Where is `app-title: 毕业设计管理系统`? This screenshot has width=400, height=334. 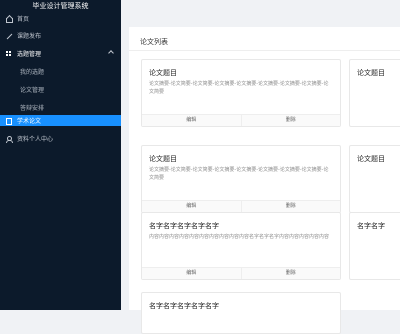
app-title: 毕业设计管理系统 is located at coordinates (60, 6).